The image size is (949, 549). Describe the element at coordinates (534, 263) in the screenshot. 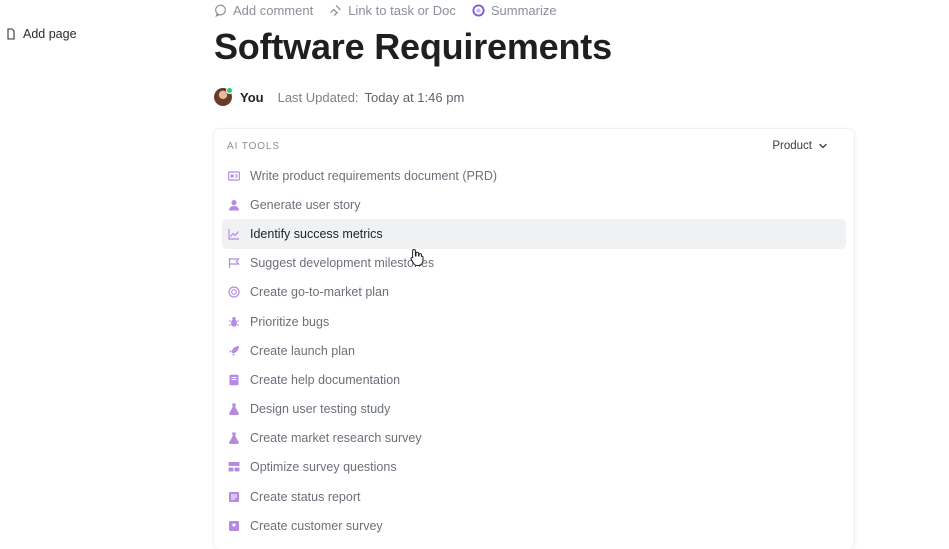

I see `ai-tool-item: Suggest development milestones` at that location.